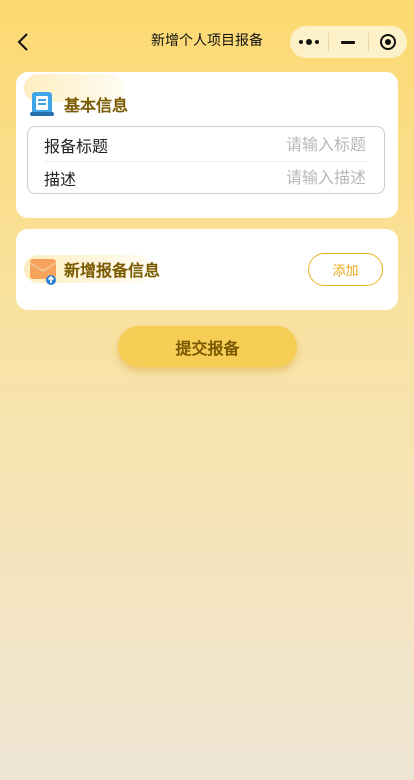  Describe the element at coordinates (286, 144) in the screenshot. I see `title-input` at that location.